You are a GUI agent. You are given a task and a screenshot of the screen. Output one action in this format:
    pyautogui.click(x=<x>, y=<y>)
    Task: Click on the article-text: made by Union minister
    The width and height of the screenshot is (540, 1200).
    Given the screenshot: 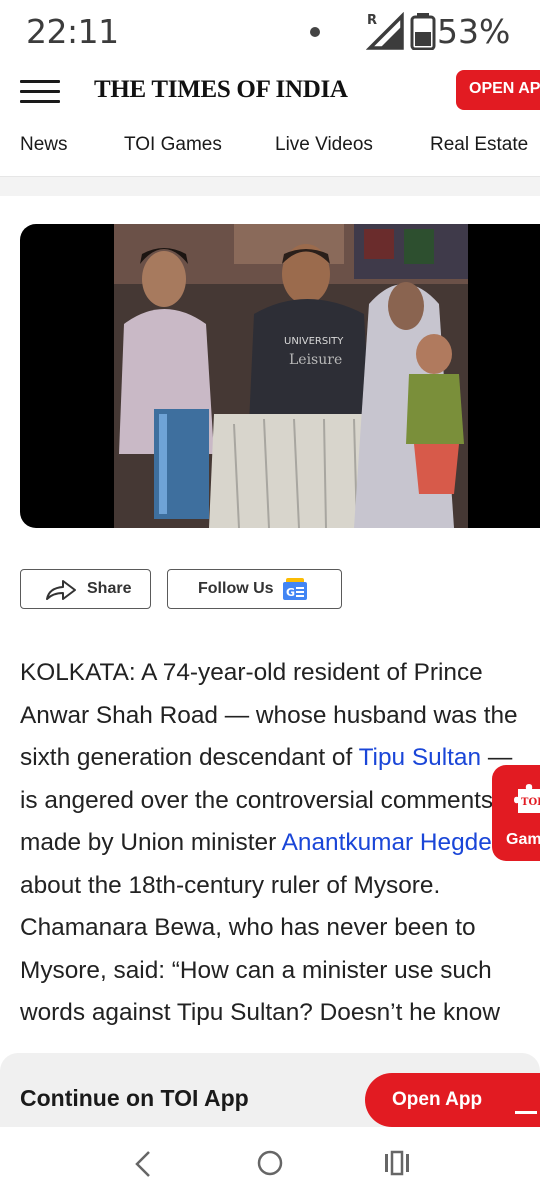 What is the action you would take?
    pyautogui.click(x=151, y=842)
    